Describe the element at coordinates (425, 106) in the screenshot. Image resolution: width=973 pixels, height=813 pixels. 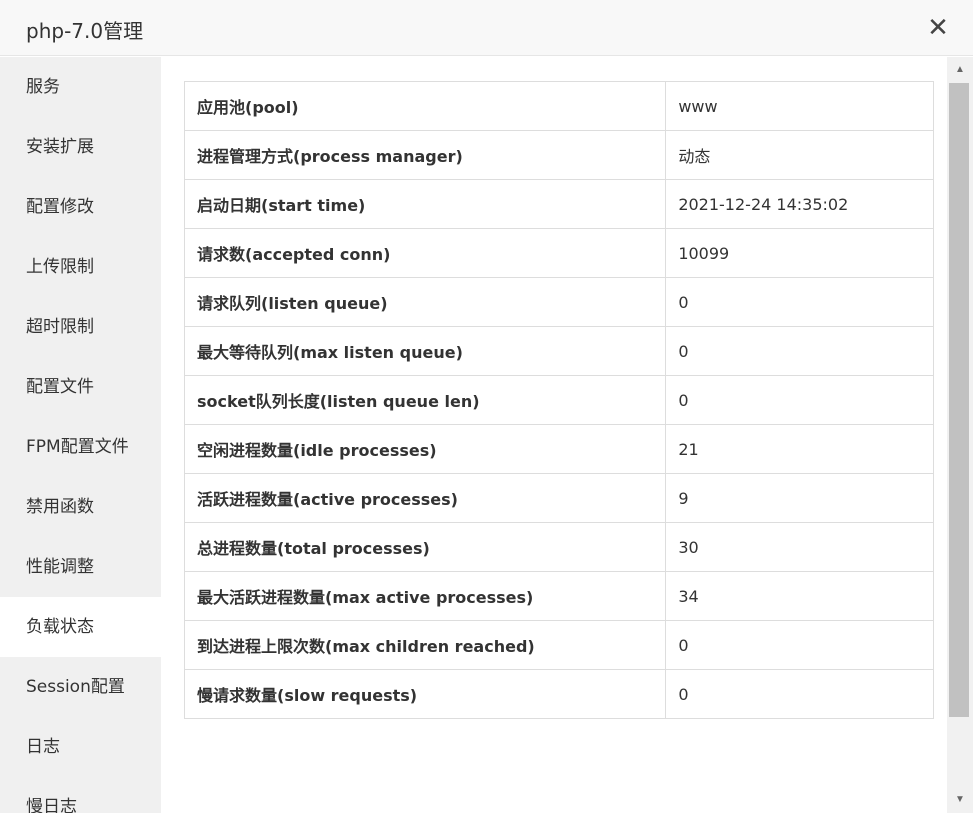
I see `status-key: 应用池(pool)` at that location.